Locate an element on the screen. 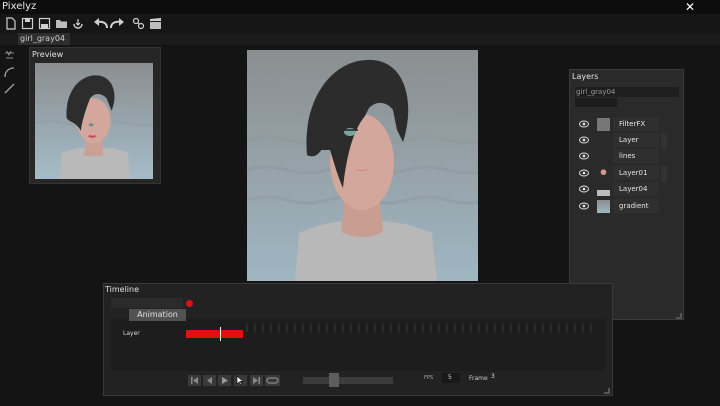 This screenshot has height=406, width=720. main-toolbar is located at coordinates (360, 23).